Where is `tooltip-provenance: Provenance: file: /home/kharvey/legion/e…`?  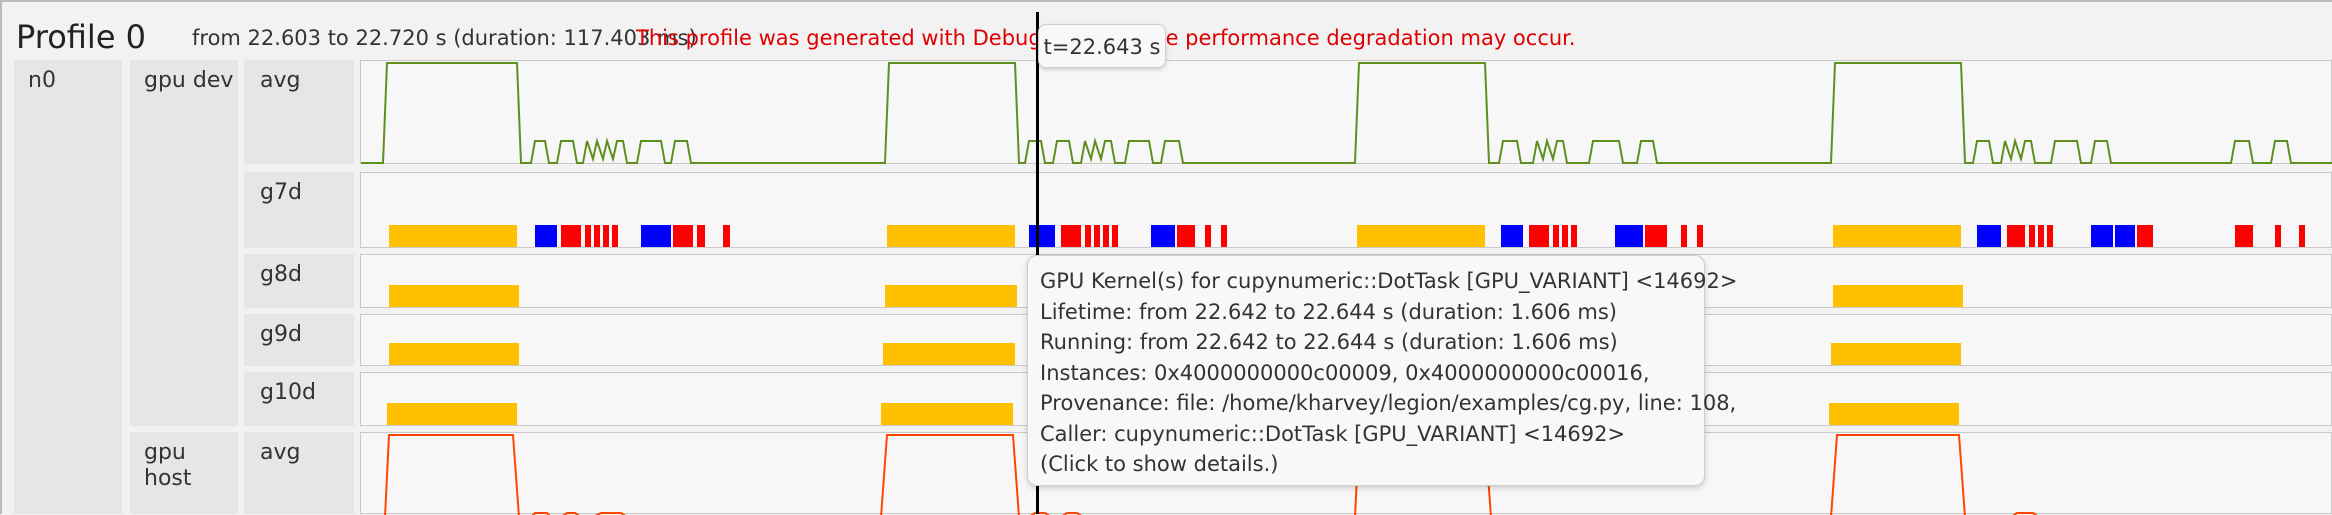 tooltip-provenance: Provenance: file: /home/kharvey/legion/e… is located at coordinates (1388, 403).